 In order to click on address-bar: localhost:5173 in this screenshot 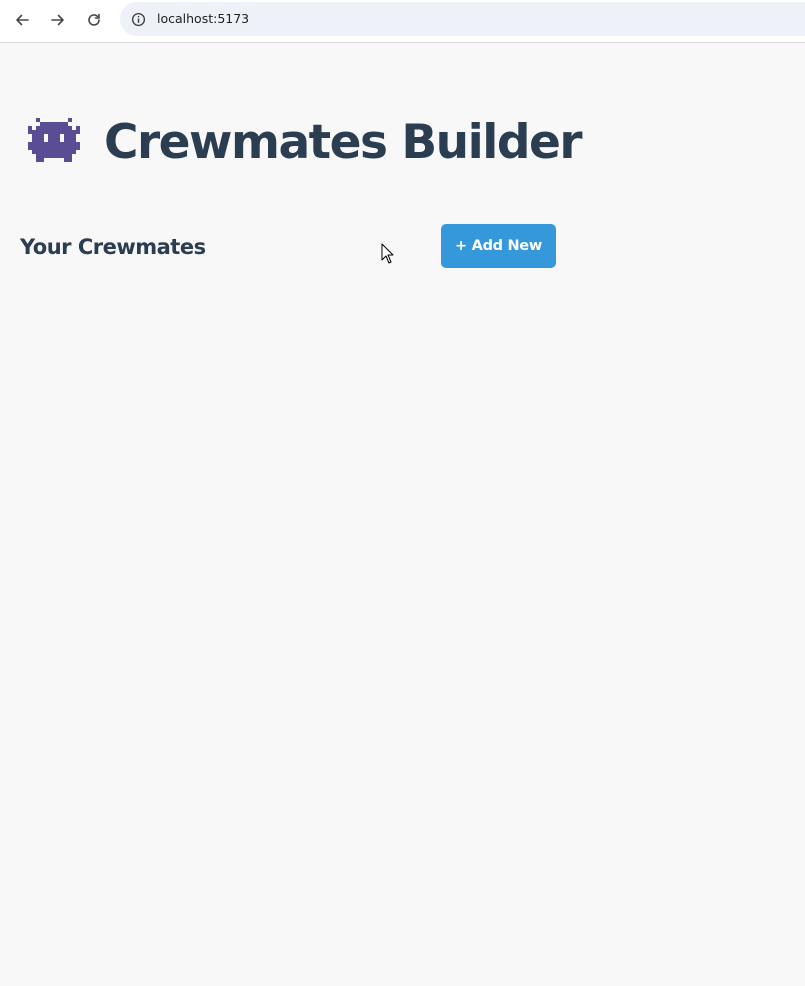, I will do `click(462, 19)`.